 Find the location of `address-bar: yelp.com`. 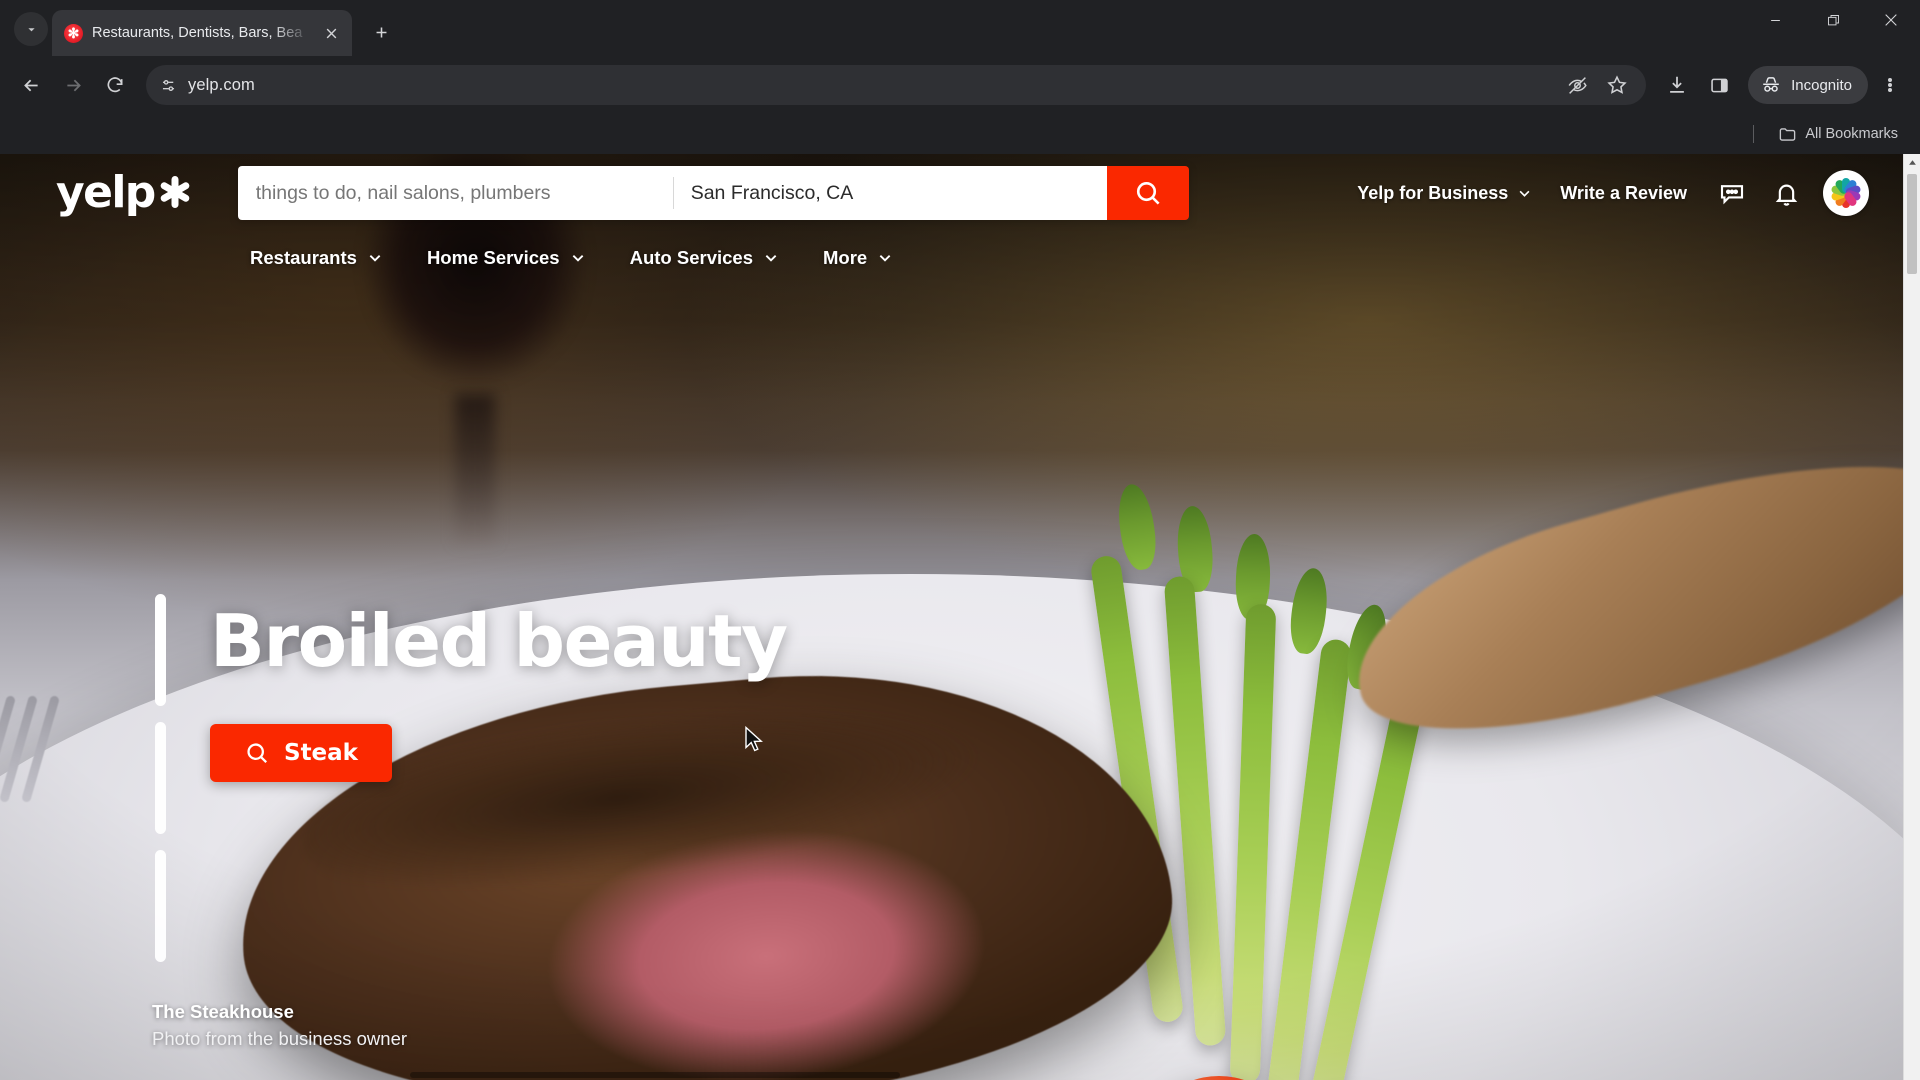

address-bar: yelp.com is located at coordinates (896, 85).